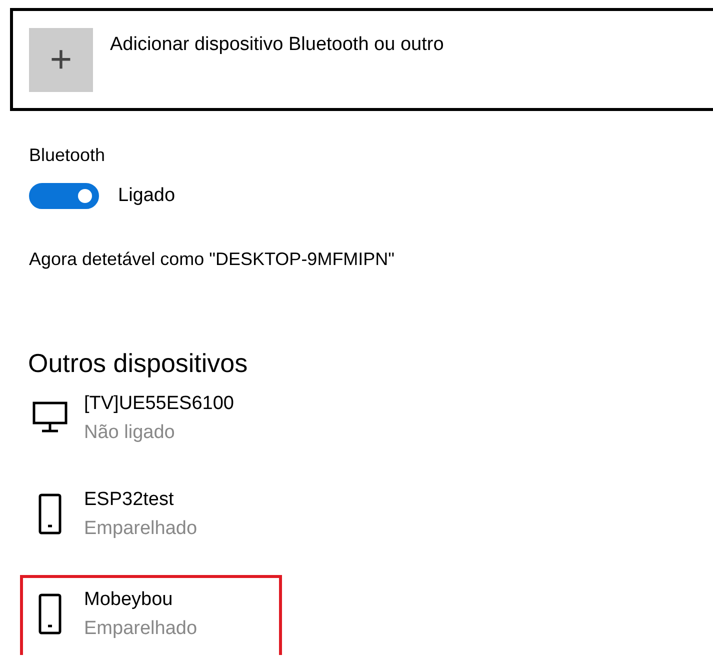 The width and height of the screenshot is (713, 669). I want to click on bluetooth-label: Bluetooth, so click(67, 155).